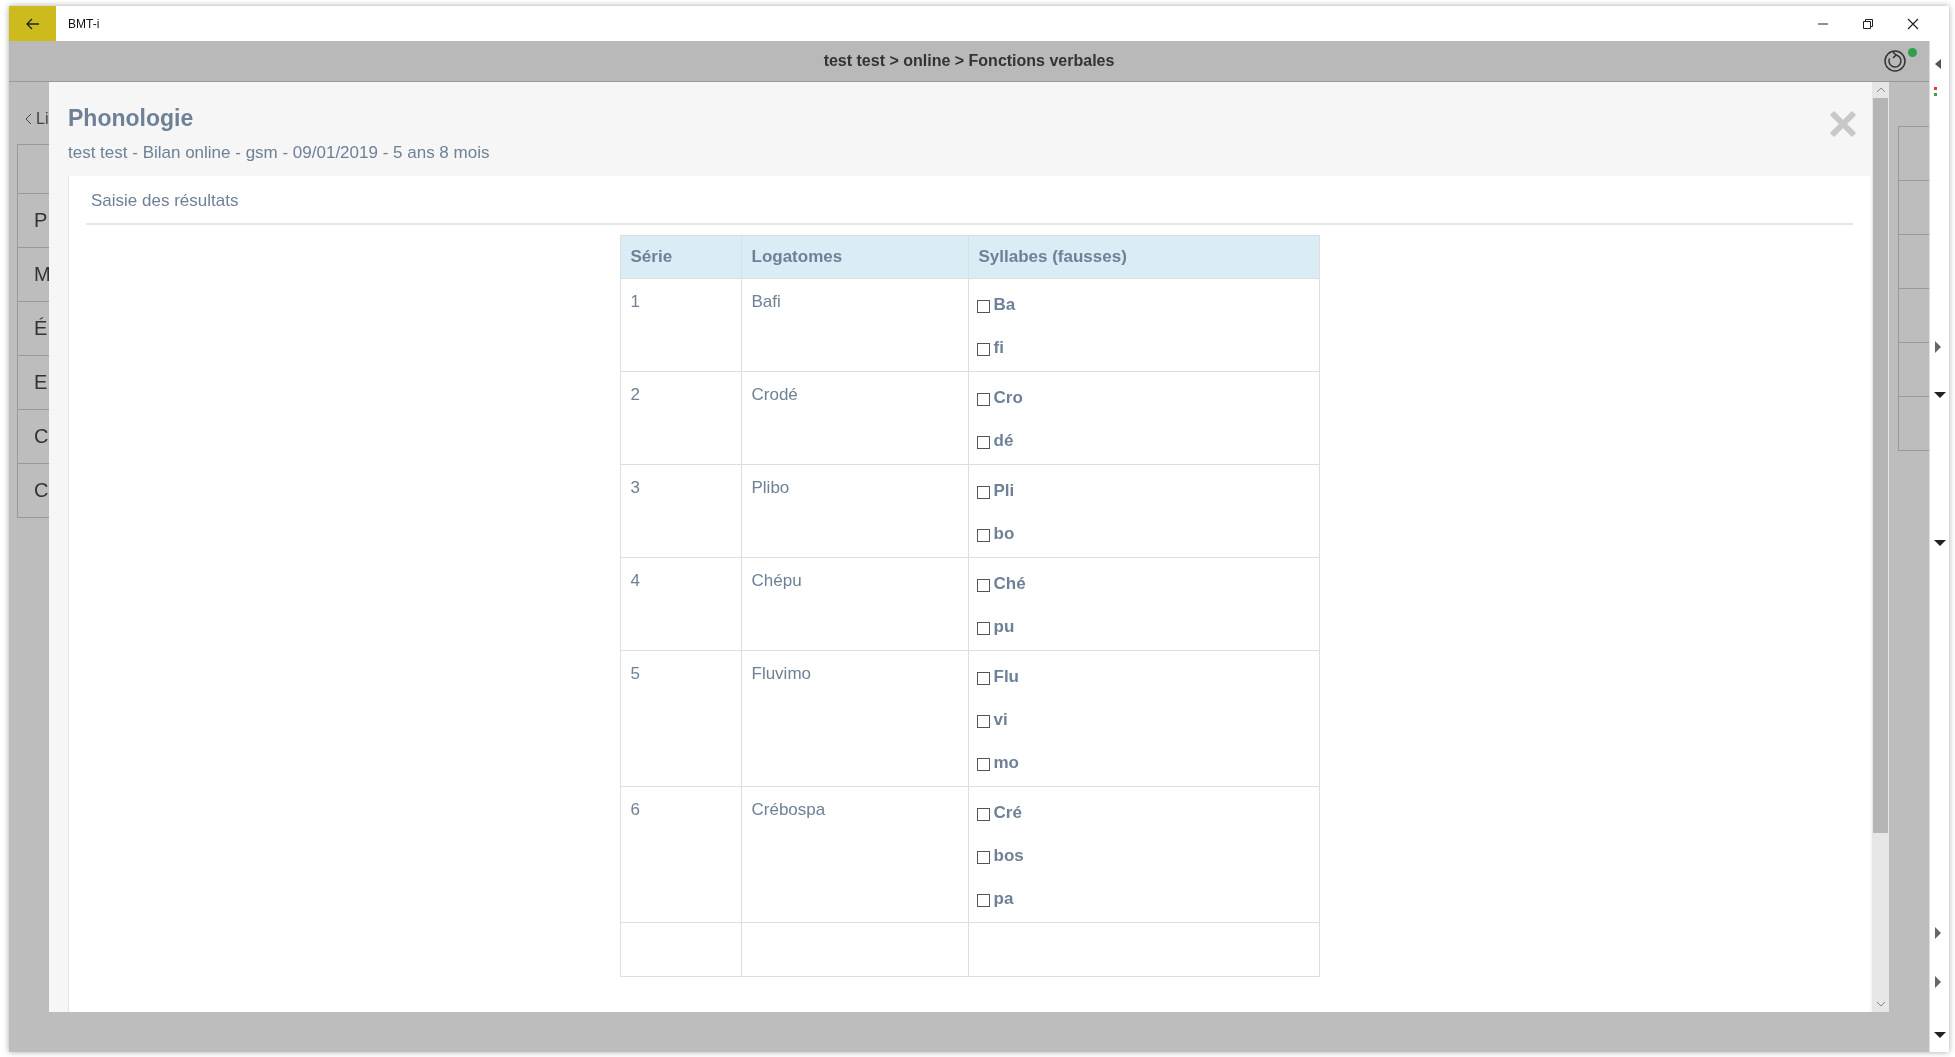  I want to click on column-header: Logatomes, so click(854, 257).